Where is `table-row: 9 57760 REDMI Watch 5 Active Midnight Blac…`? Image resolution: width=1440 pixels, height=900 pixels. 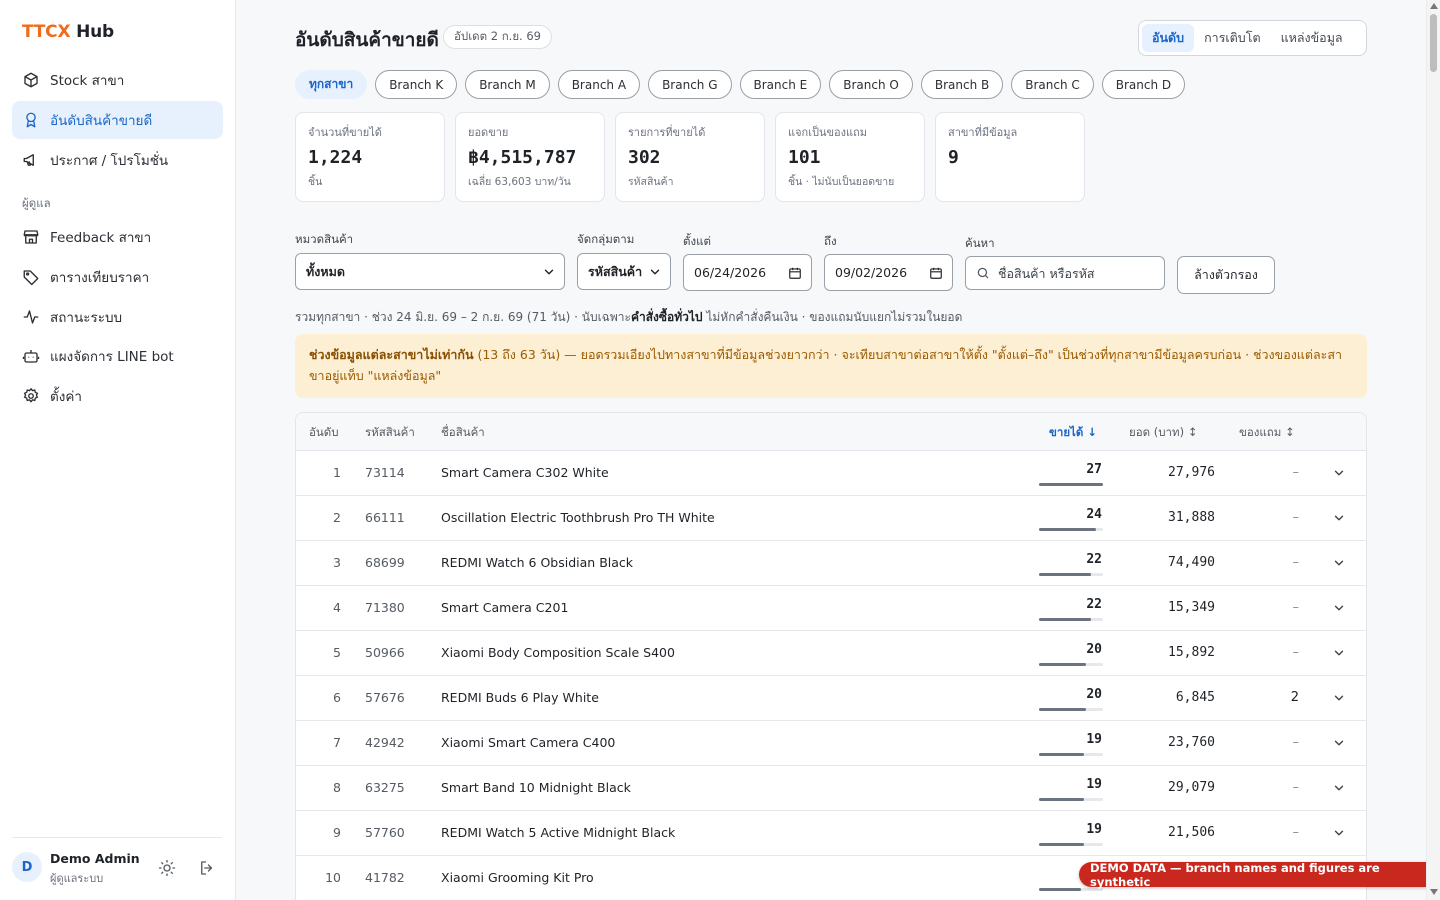
table-row: 9 57760 REDMI Watch 5 Active Midnight Blac… is located at coordinates (831, 833).